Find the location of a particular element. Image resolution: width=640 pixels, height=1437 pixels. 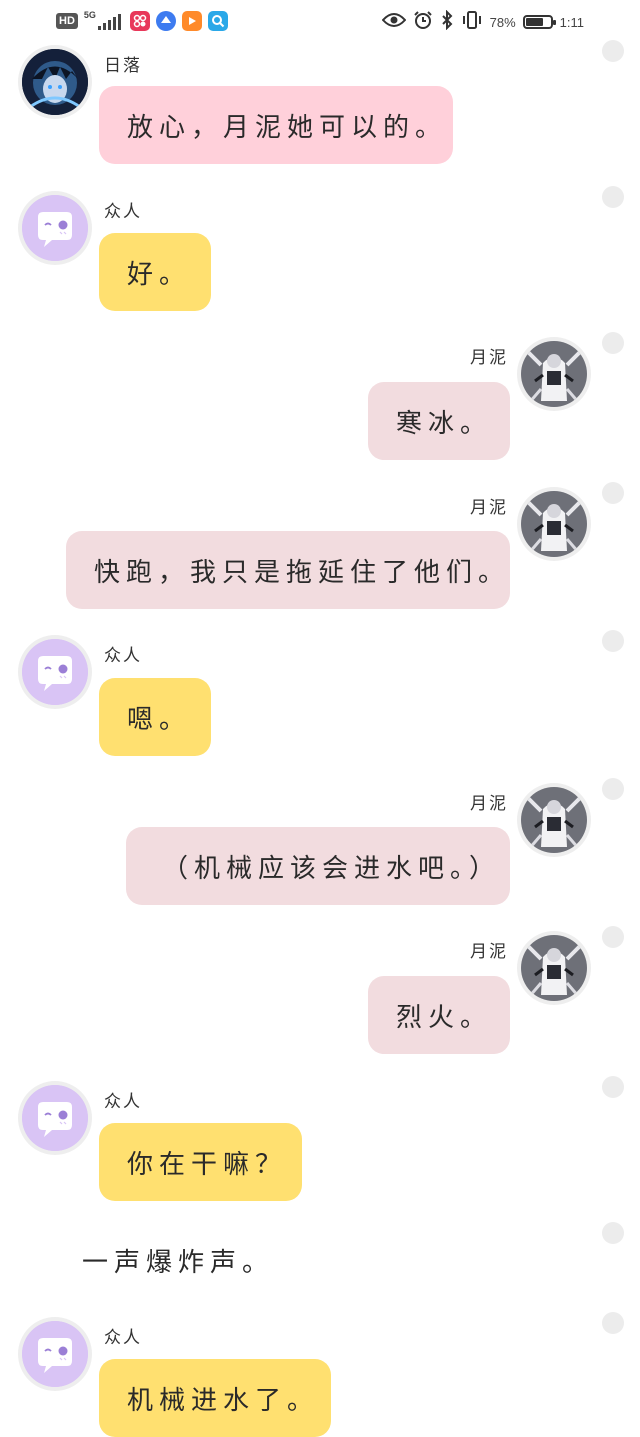

status-right: 78% 1:11 is located at coordinates (482, 21).